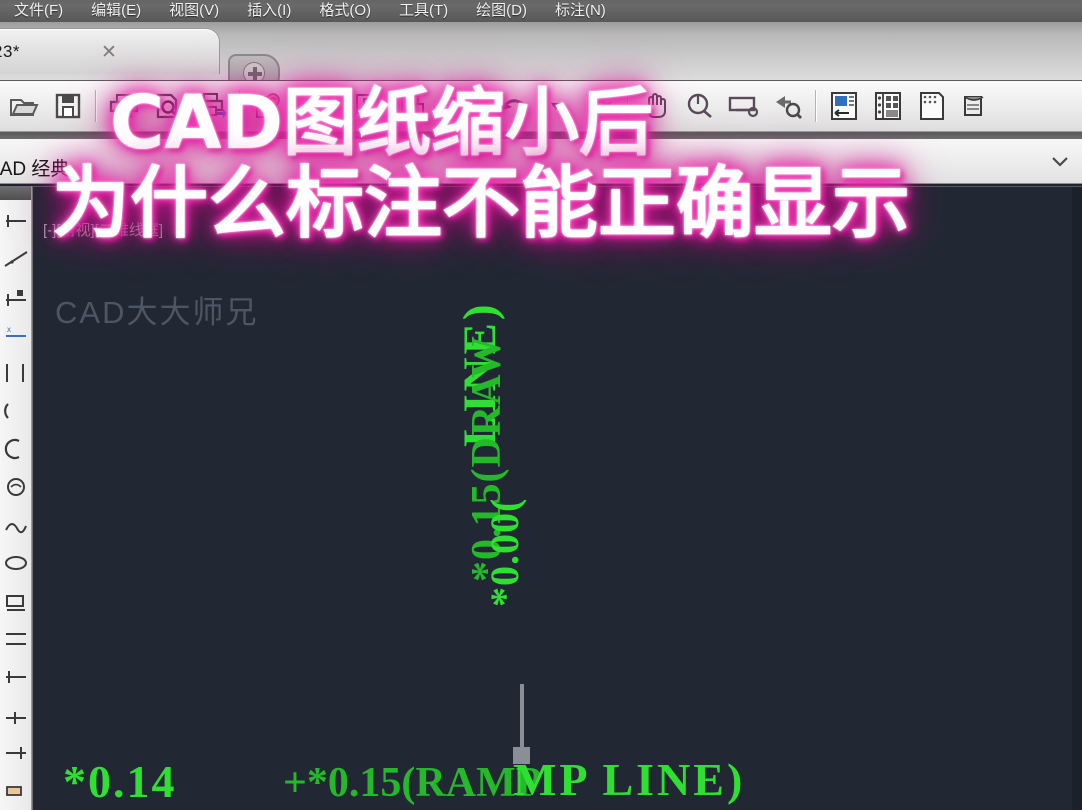  Describe the element at coordinates (541, 158) in the screenshot. I see `workspace-toolbar: CAD 经典` at that location.